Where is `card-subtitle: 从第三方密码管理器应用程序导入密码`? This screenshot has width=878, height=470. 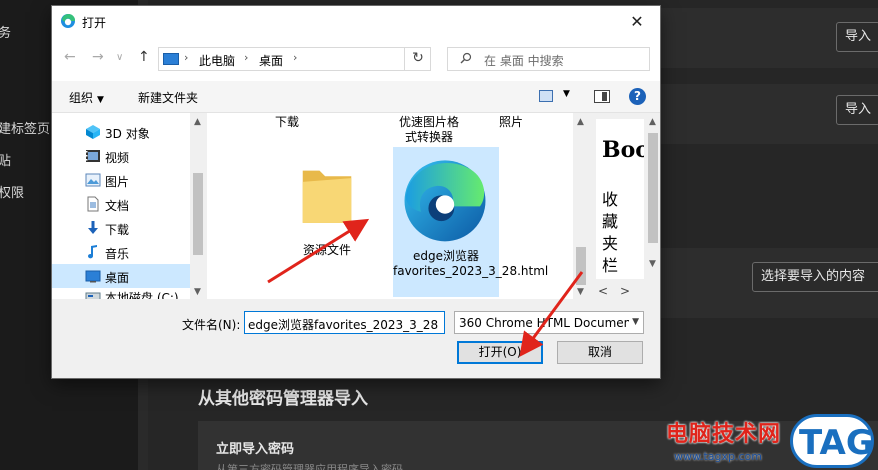
card-subtitle: 从第三方密码管理器应用程序导入密码 is located at coordinates (309, 466).